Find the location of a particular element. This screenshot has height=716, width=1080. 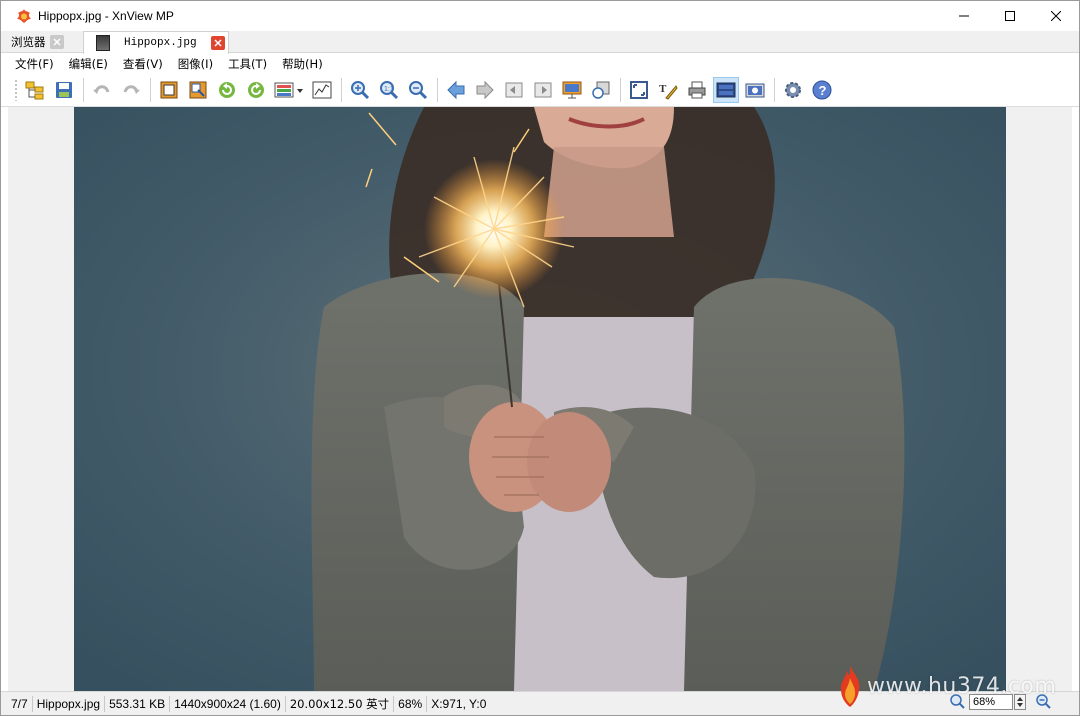

status-index: 7/7 is located at coordinates (22, 703).